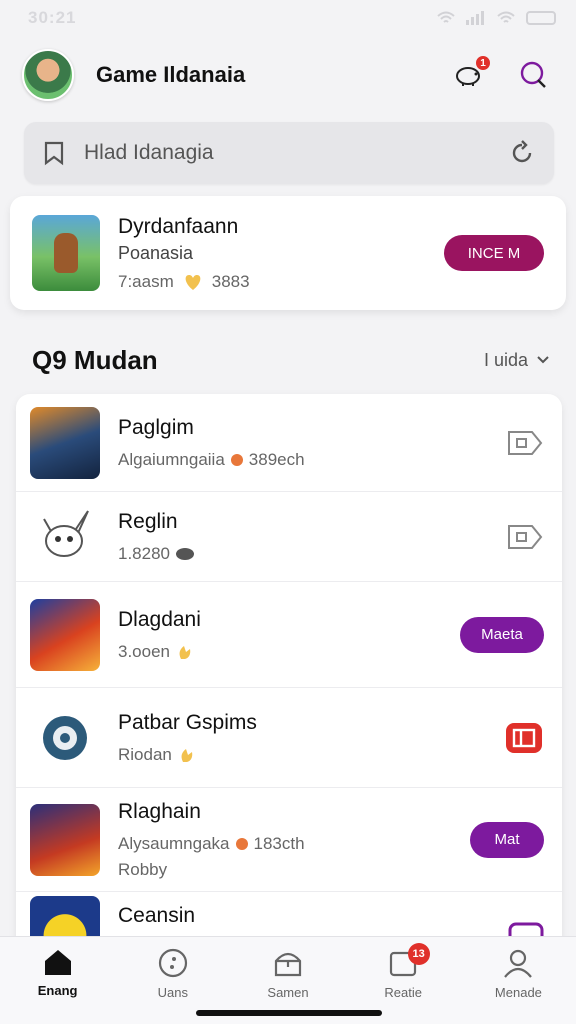 Image resolution: width=576 pixels, height=1024 pixels. Describe the element at coordinates (505, 359) in the screenshot. I see `filter-label: I uida` at that location.